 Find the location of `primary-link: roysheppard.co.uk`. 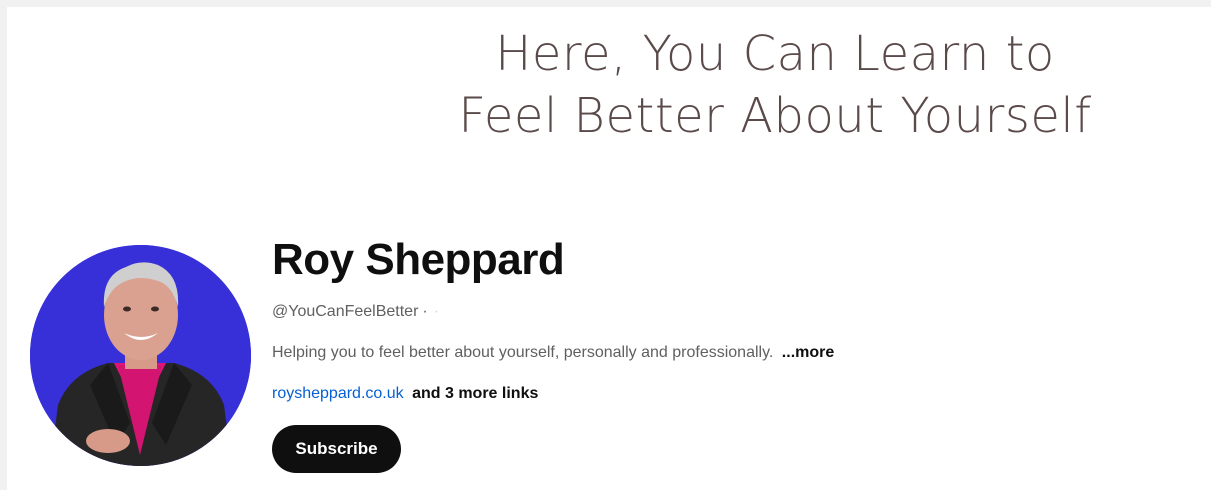

primary-link: roysheppard.co.uk is located at coordinates (338, 393).